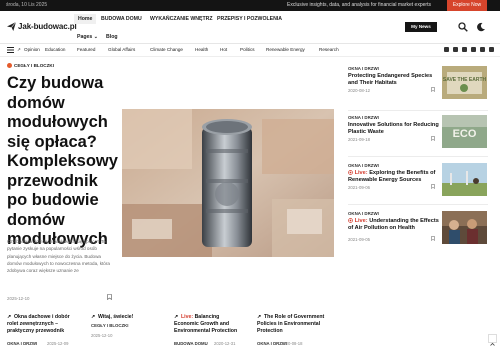 The image size is (500, 348). I want to click on category-research: Research, so click(329, 49).